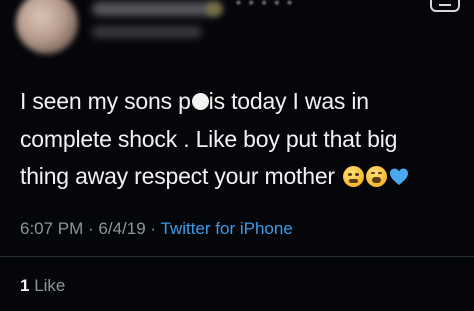 The image size is (474, 311). I want to click on tweet-text-part: thing away respect your mother, so click(177, 176).